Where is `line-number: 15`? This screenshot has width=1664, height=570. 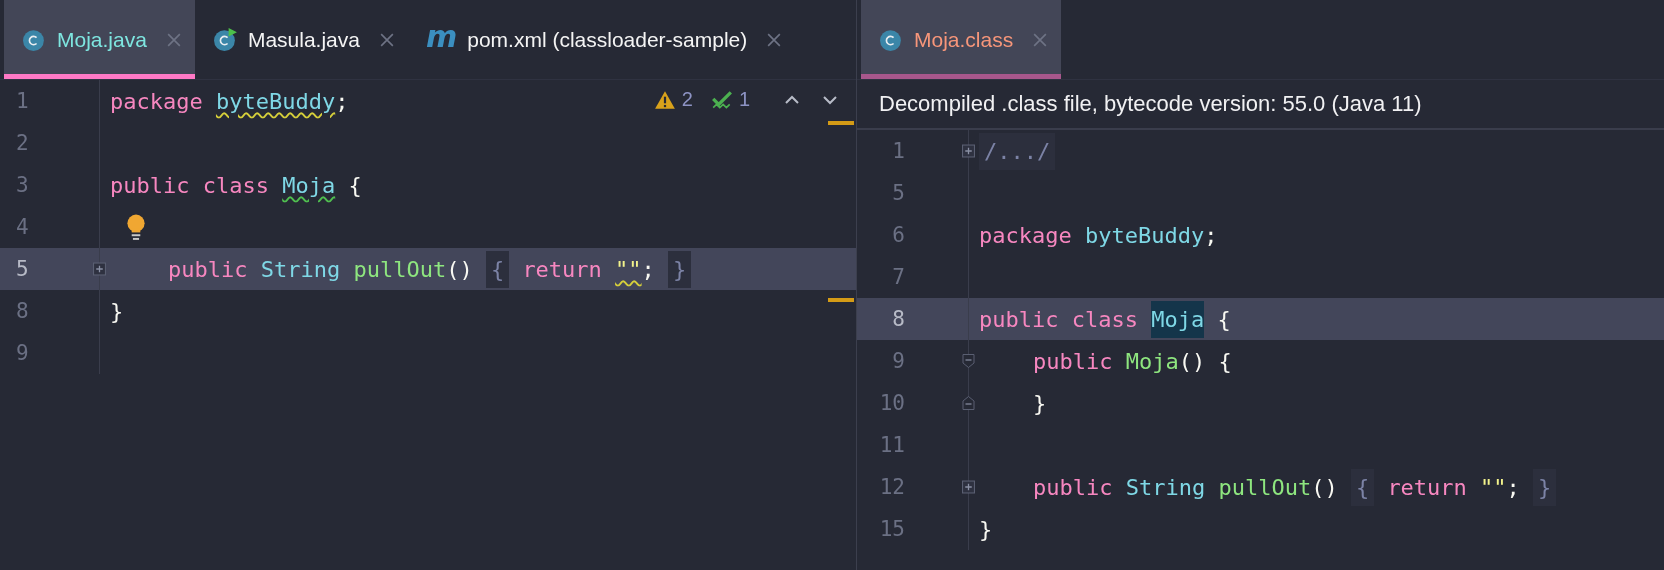
line-number: 15 is located at coordinates (891, 529).